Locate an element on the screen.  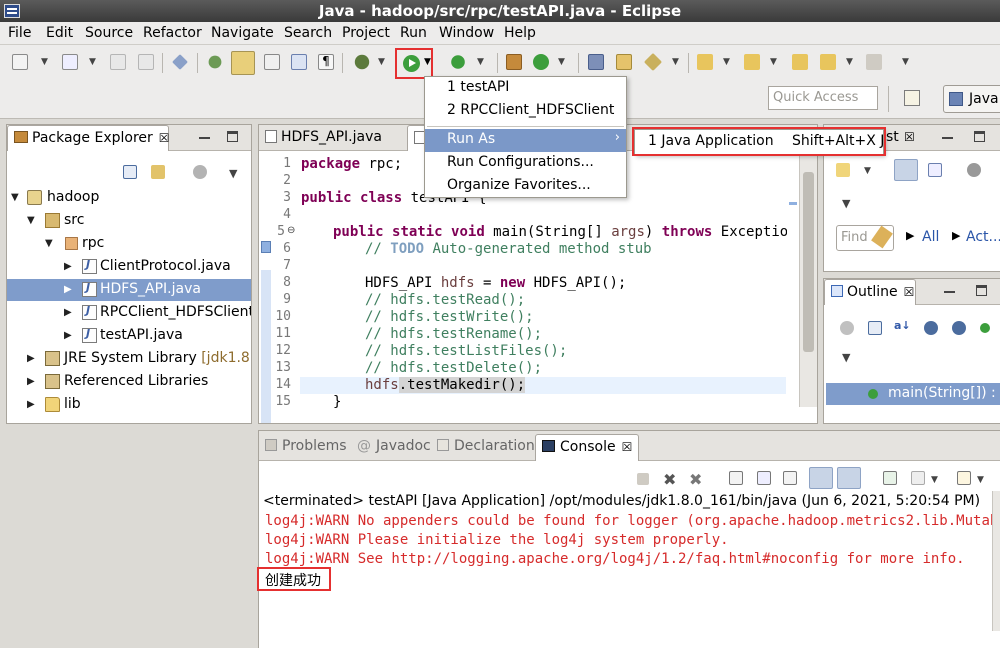
display-selected-console-icon is located at coordinates (918, 478).